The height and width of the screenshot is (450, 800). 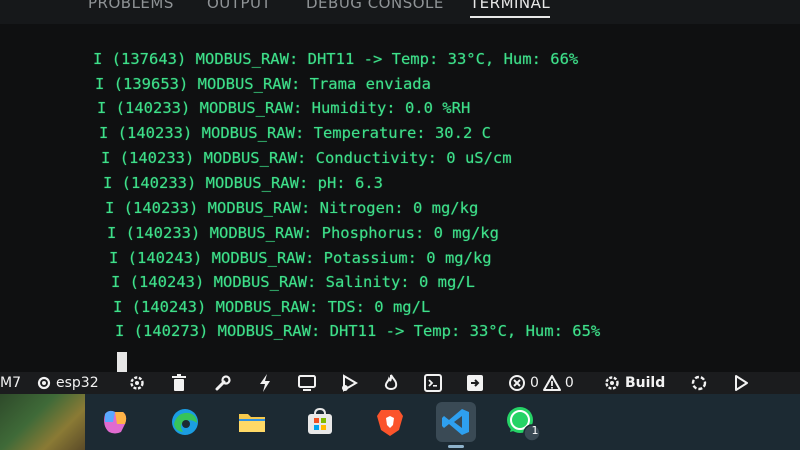 I want to click on flash-button, so click(x=265, y=383).